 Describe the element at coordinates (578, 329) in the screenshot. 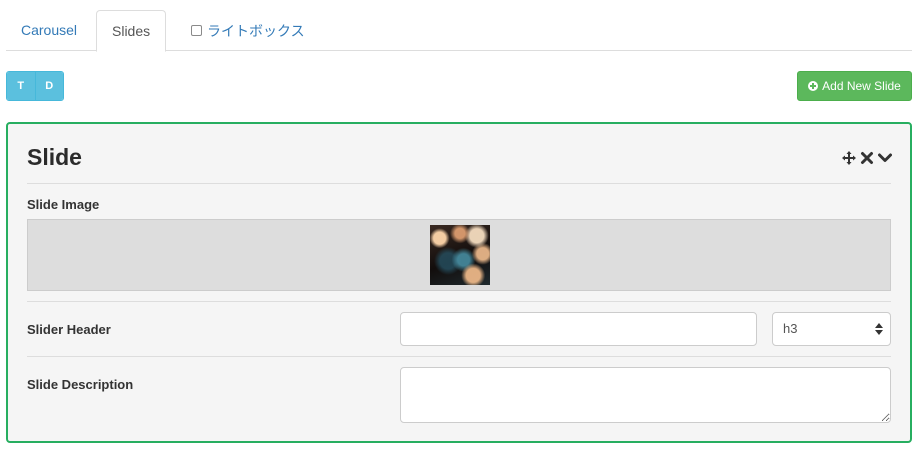

I see `slider-header-input` at that location.